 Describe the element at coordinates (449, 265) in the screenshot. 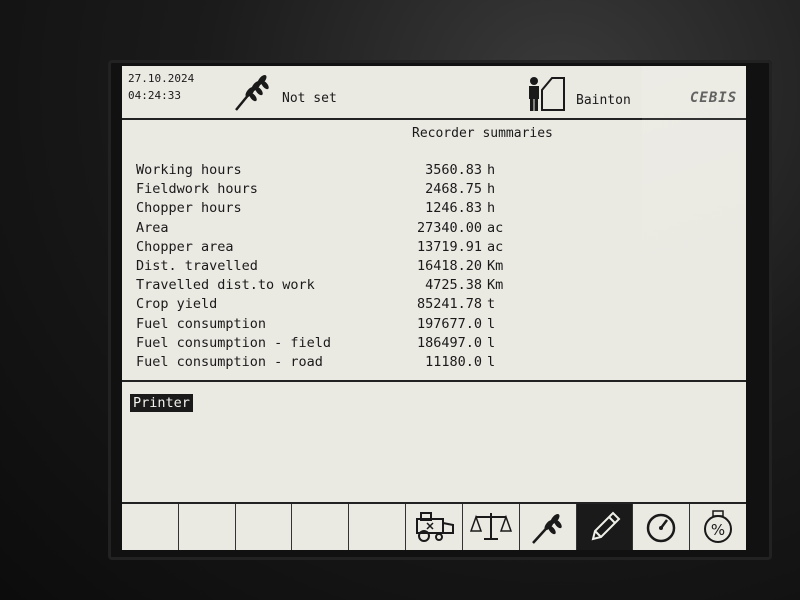

I see `summary-value: 16418.20` at that location.